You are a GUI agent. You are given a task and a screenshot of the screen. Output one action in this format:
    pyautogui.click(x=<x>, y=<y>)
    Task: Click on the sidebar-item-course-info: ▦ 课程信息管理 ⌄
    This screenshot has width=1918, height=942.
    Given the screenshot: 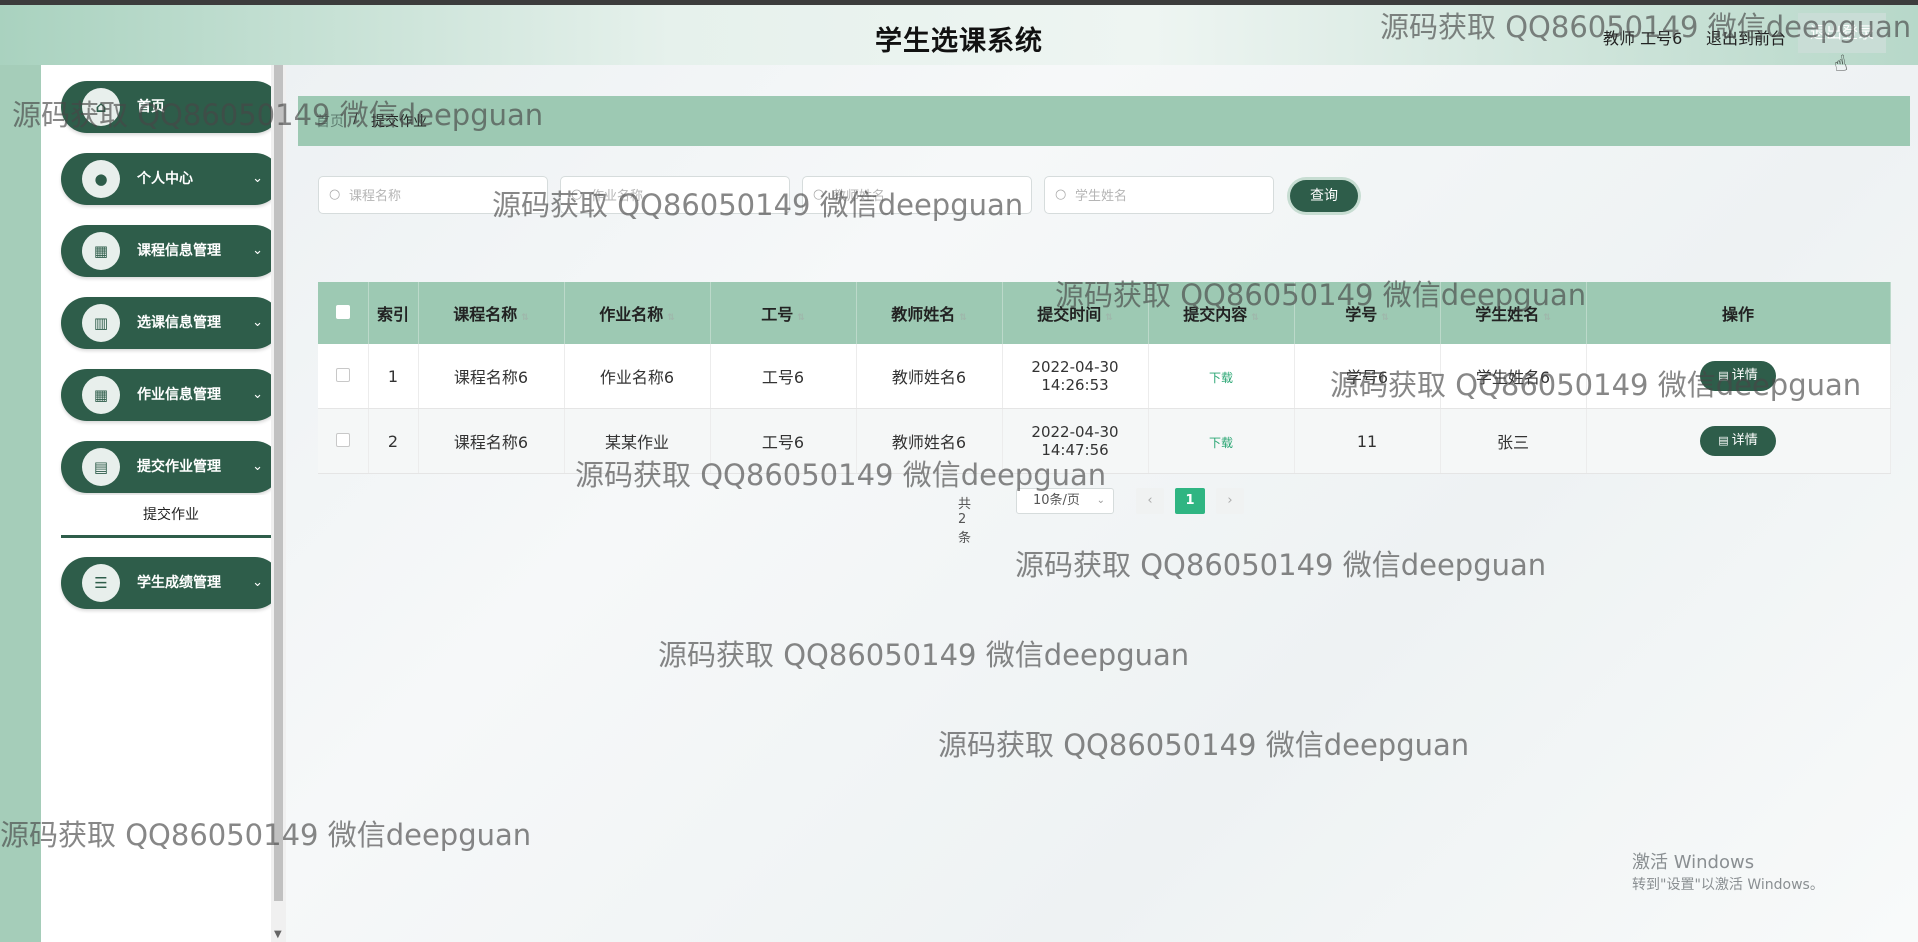 What is the action you would take?
    pyautogui.click(x=171, y=251)
    